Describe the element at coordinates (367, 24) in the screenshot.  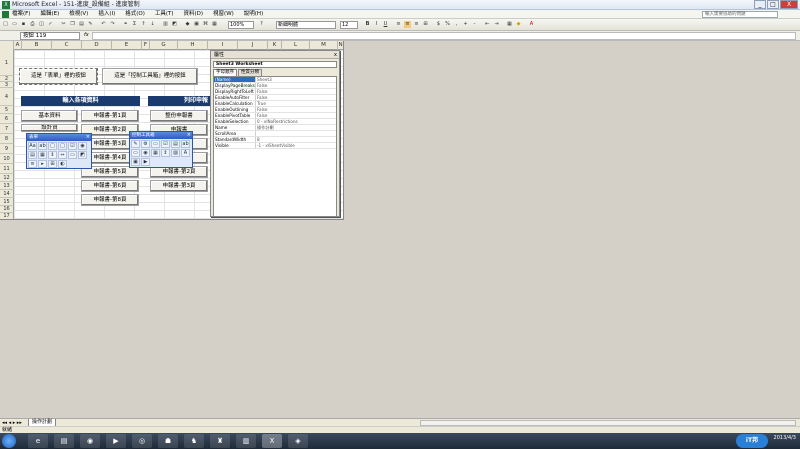
I see `bold-button: B` at that location.